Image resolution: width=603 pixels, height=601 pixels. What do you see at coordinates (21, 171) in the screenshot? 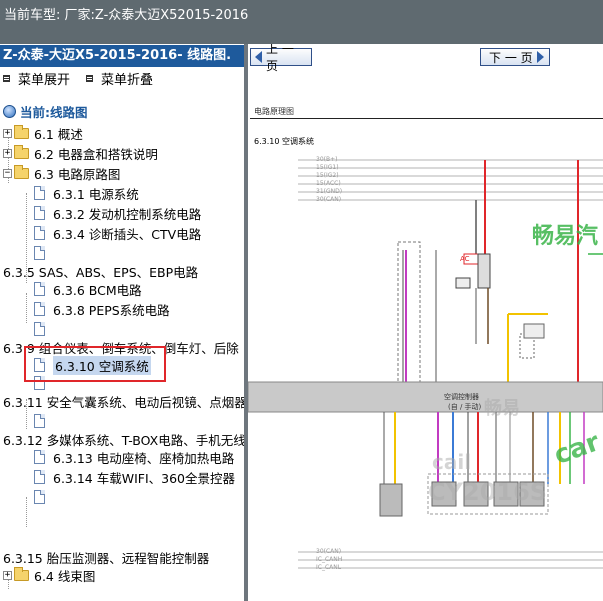
I see `folder-open-icon` at bounding box center [21, 171].